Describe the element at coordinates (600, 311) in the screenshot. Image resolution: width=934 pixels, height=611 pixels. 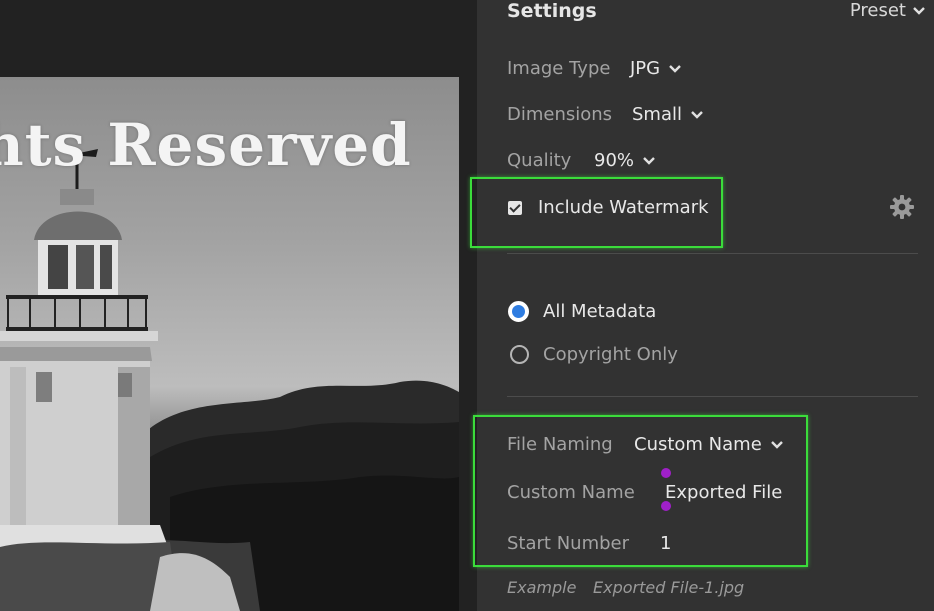
I see `radio-all-metadata-label: All Metadata` at that location.